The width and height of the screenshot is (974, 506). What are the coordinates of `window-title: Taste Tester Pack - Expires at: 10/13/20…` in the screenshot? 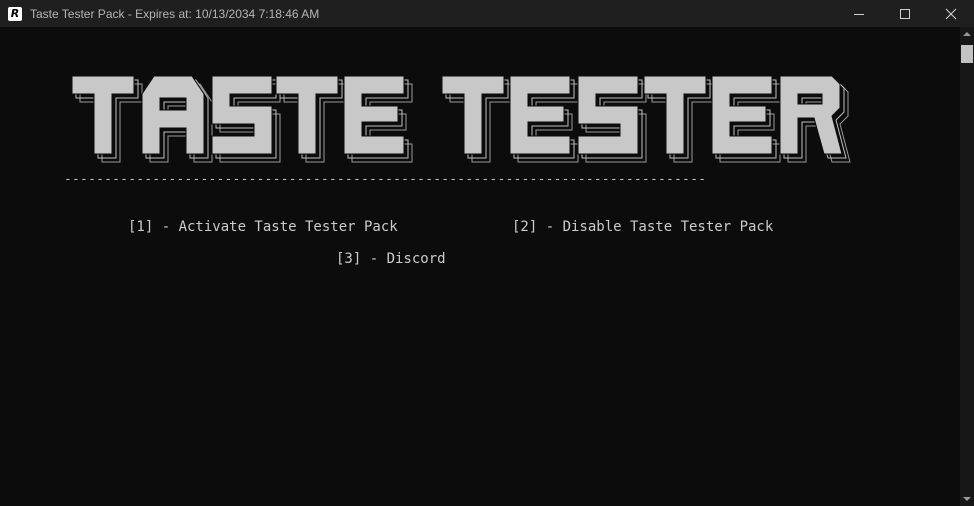 It's located at (175, 13).